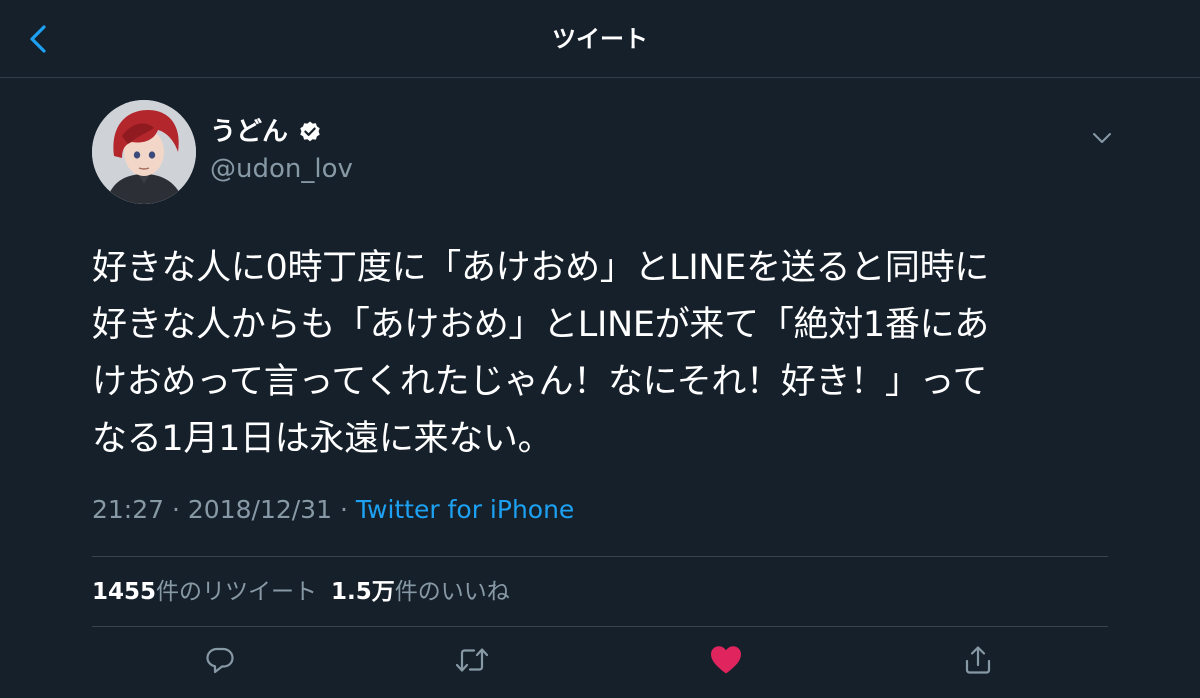  What do you see at coordinates (128, 509) in the screenshot?
I see `tweet-time: 21:27` at bounding box center [128, 509].